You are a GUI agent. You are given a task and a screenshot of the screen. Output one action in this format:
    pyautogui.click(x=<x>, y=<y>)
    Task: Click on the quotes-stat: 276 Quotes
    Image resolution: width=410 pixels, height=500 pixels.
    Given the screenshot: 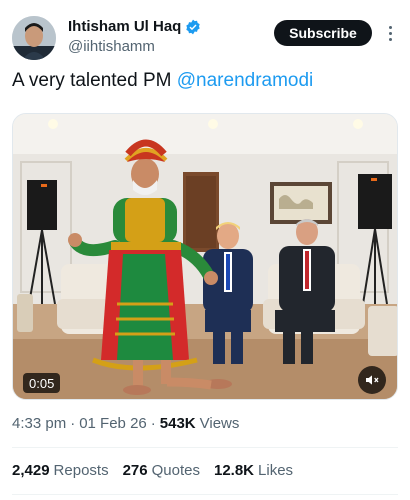 What is the action you would take?
    pyautogui.click(x=161, y=470)
    